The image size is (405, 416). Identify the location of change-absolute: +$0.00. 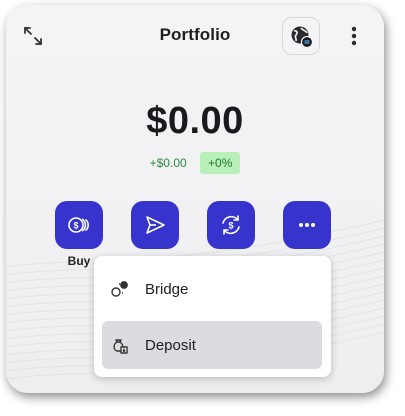
(168, 163).